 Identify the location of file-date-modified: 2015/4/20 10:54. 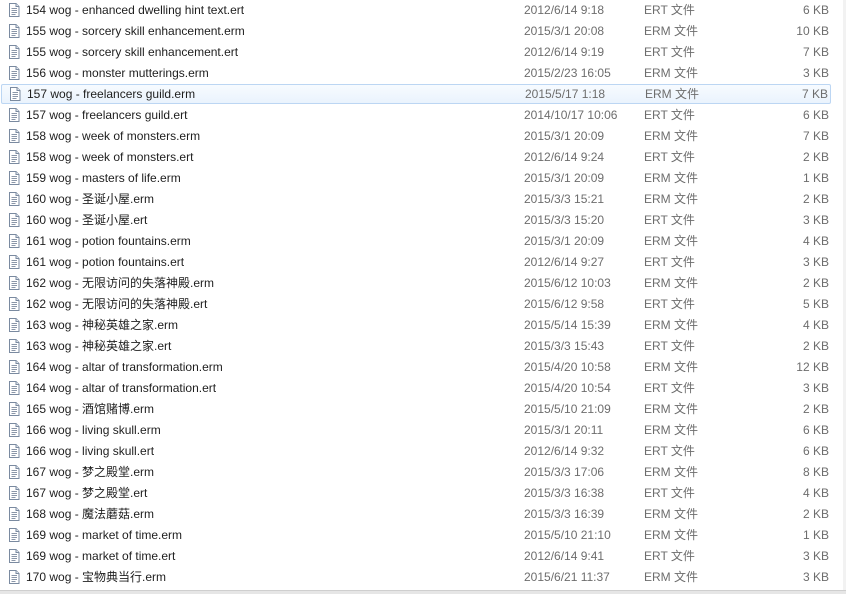
(567, 388).